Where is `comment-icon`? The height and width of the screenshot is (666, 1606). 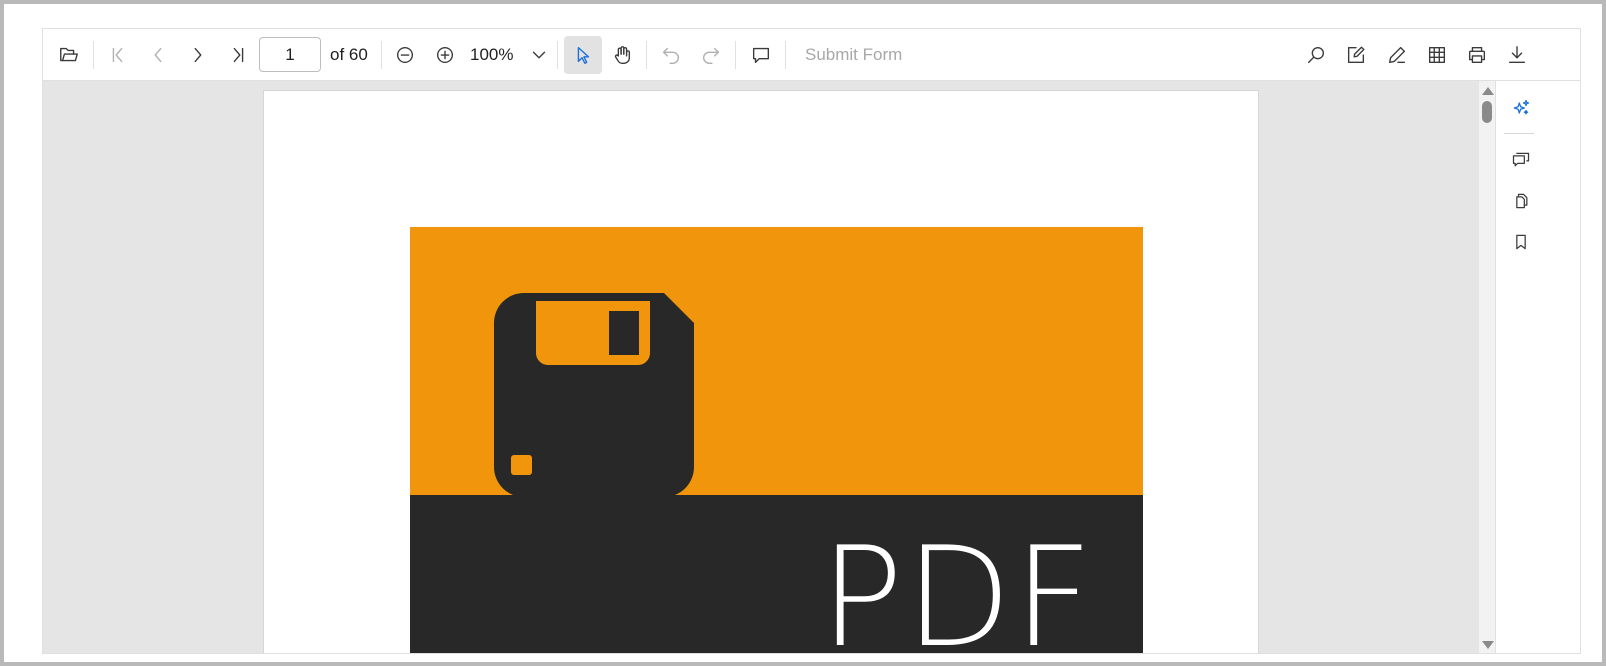 comment-icon is located at coordinates (761, 55).